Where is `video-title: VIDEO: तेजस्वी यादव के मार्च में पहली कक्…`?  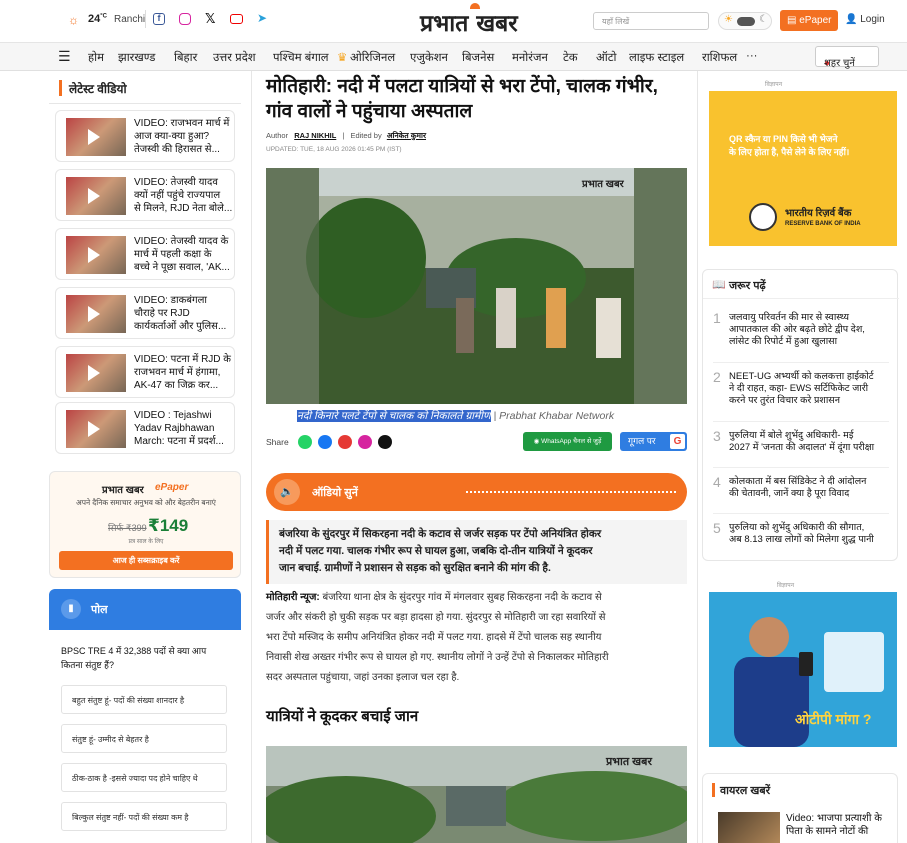 video-title: VIDEO: तेजस्वी यादव के मार्च में पहली कक्… is located at coordinates (184, 254).